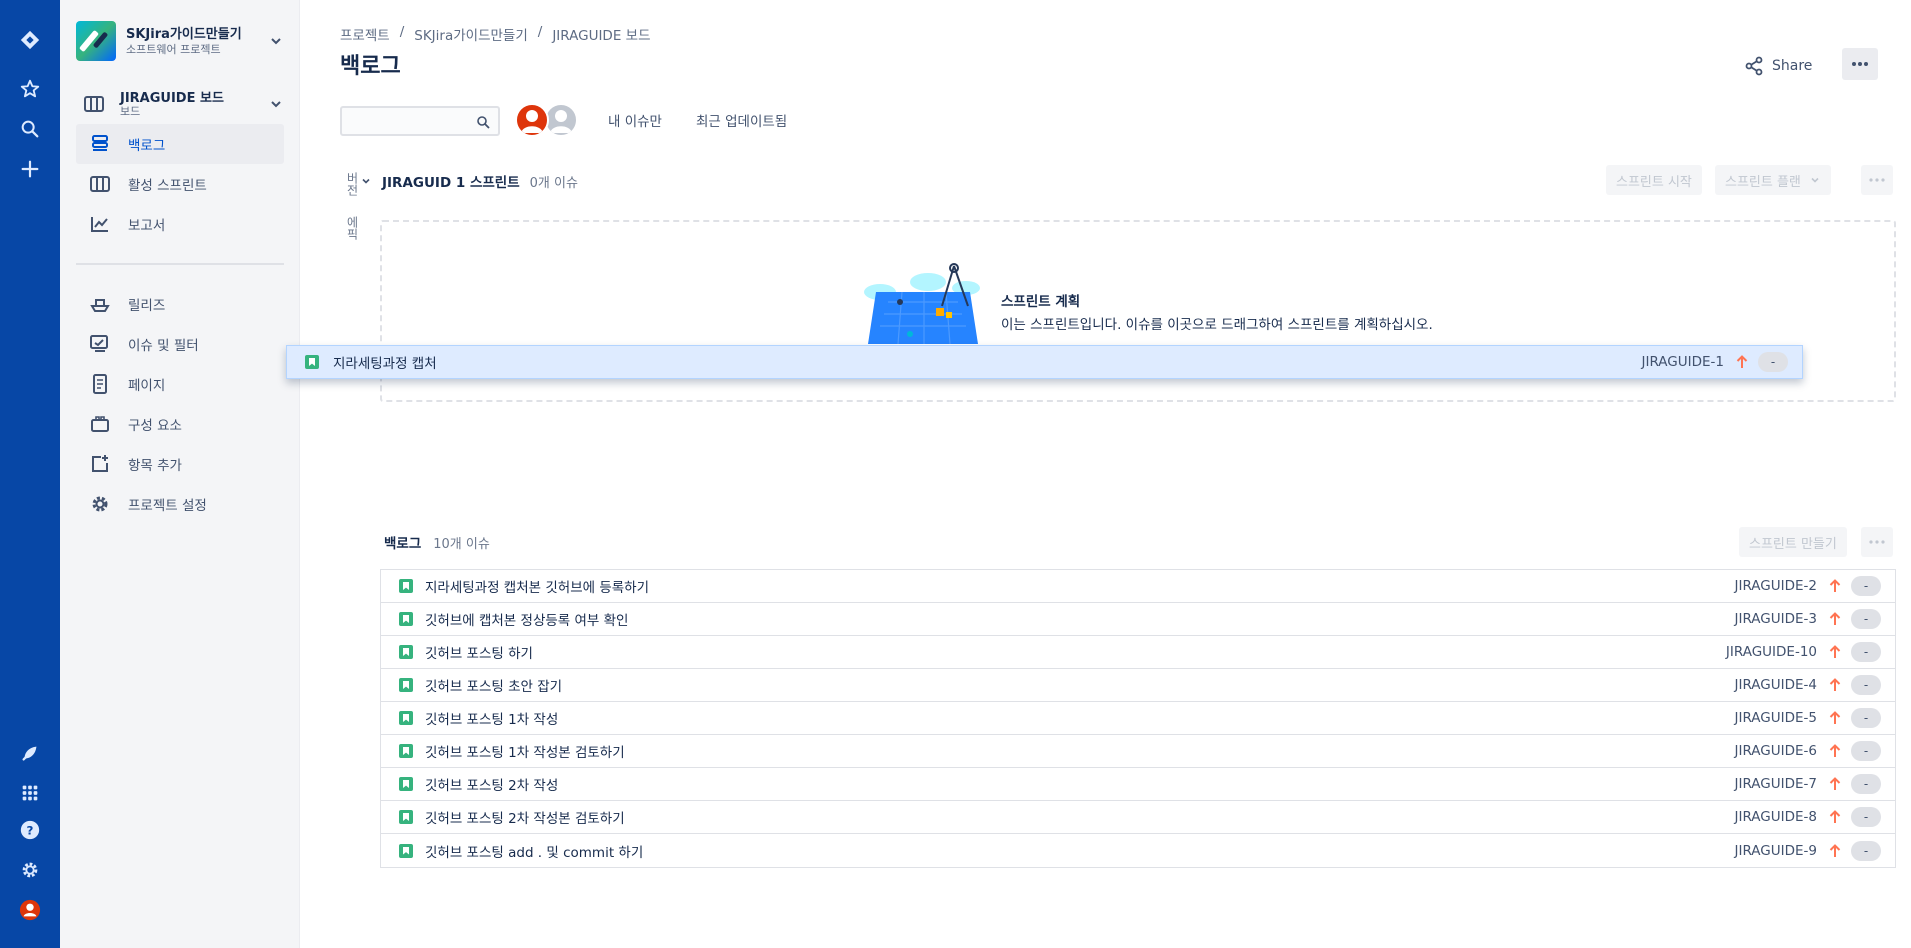  I want to click on issue-key: JIRAGUIDE-9, so click(1775, 851).